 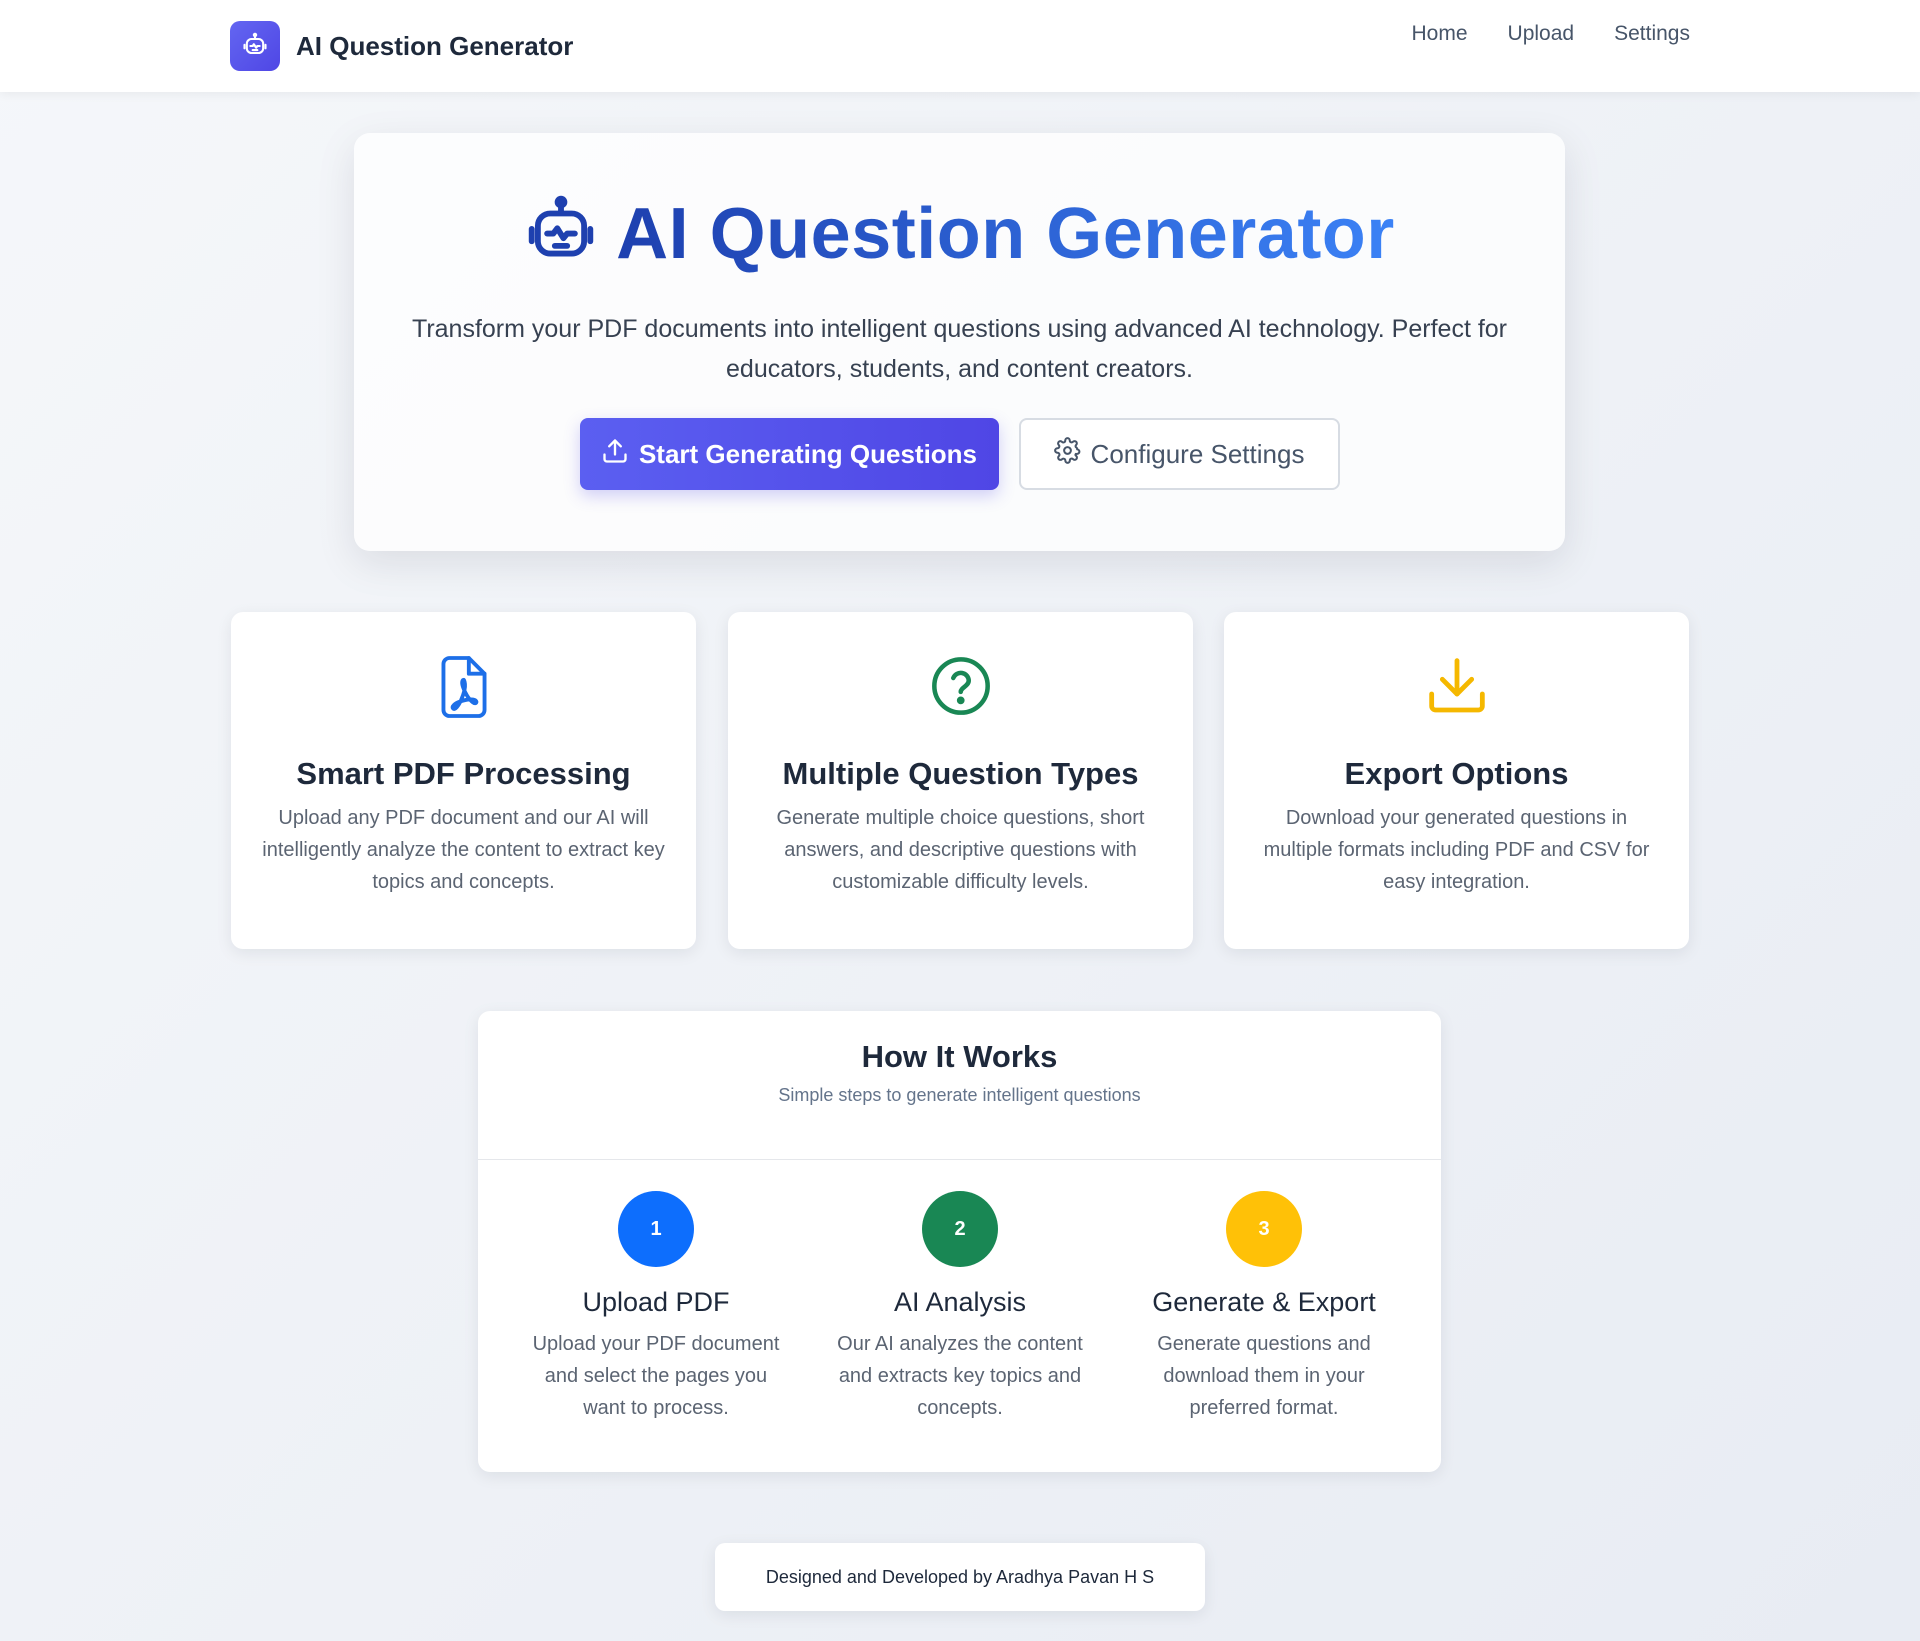 What do you see at coordinates (959, 1056) in the screenshot?
I see `how-it-works-title: How It Works` at bounding box center [959, 1056].